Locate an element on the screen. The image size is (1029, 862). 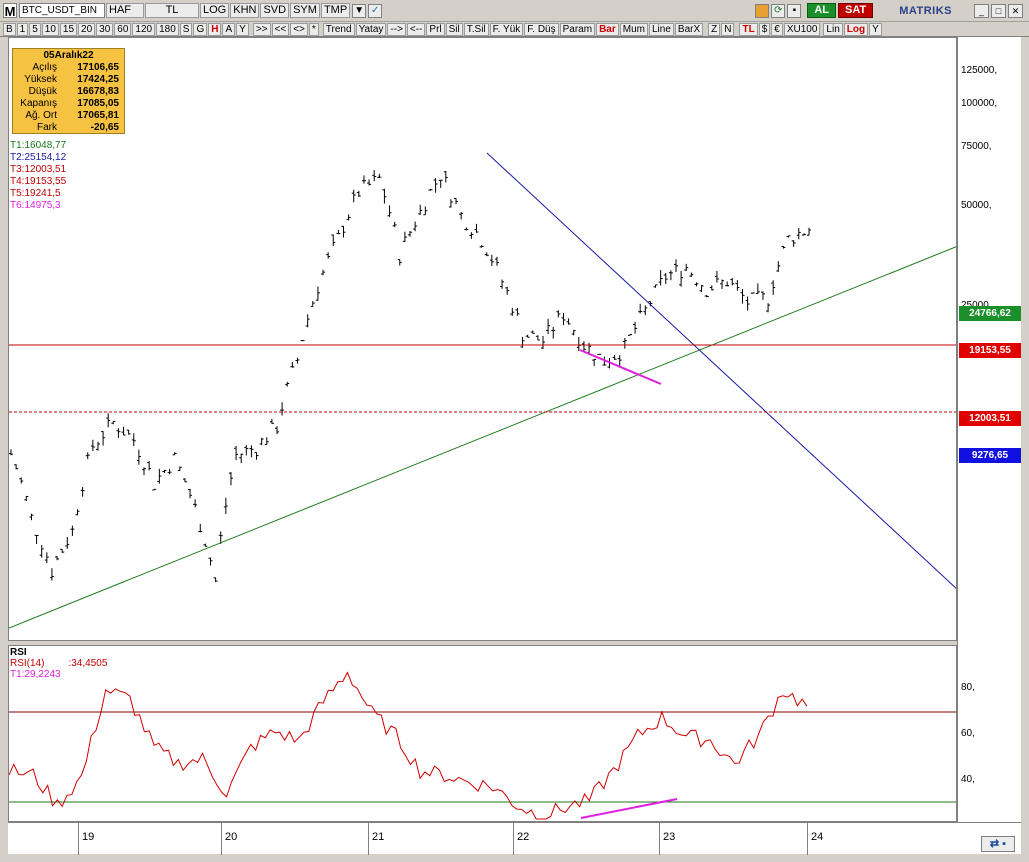
scroll-left-button: << is located at coordinates (280, 29).